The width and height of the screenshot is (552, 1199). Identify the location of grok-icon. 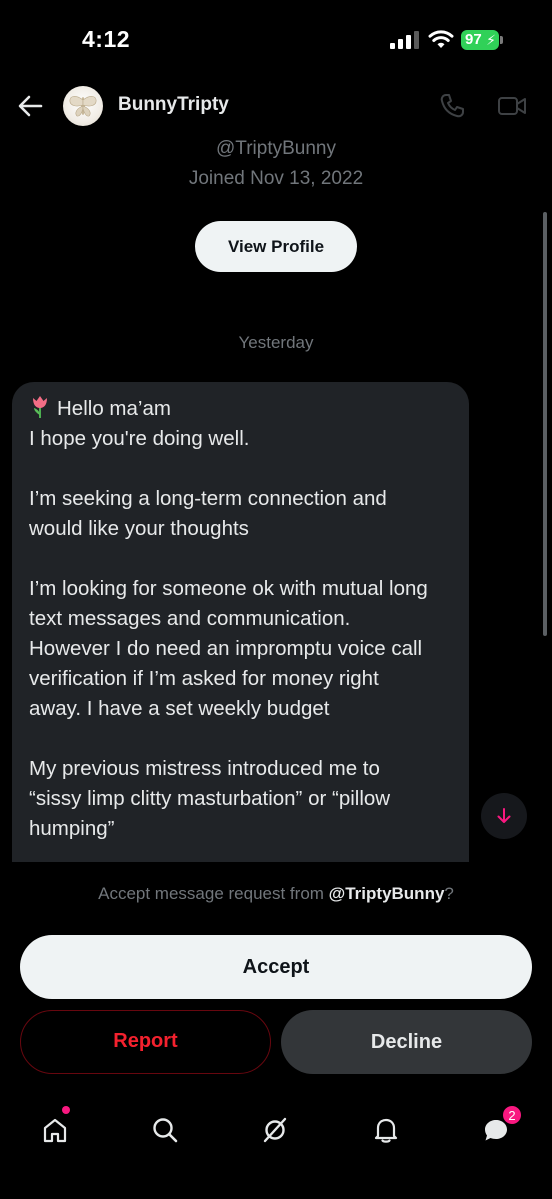
(275, 1130).